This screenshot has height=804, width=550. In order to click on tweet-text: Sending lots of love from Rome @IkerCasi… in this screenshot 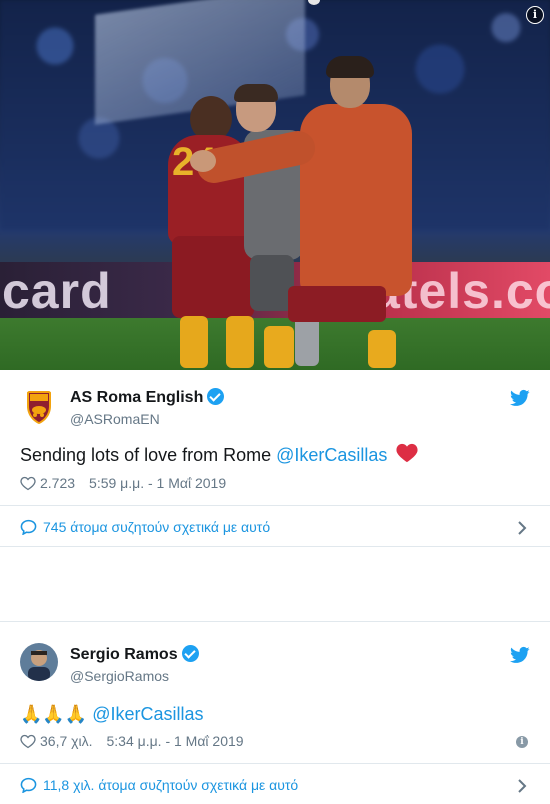, I will do `click(219, 455)`.